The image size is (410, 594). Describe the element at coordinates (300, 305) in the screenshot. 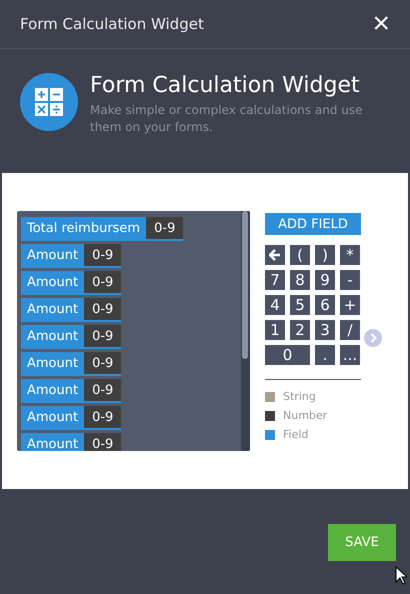

I see `keypad-key: 5` at that location.